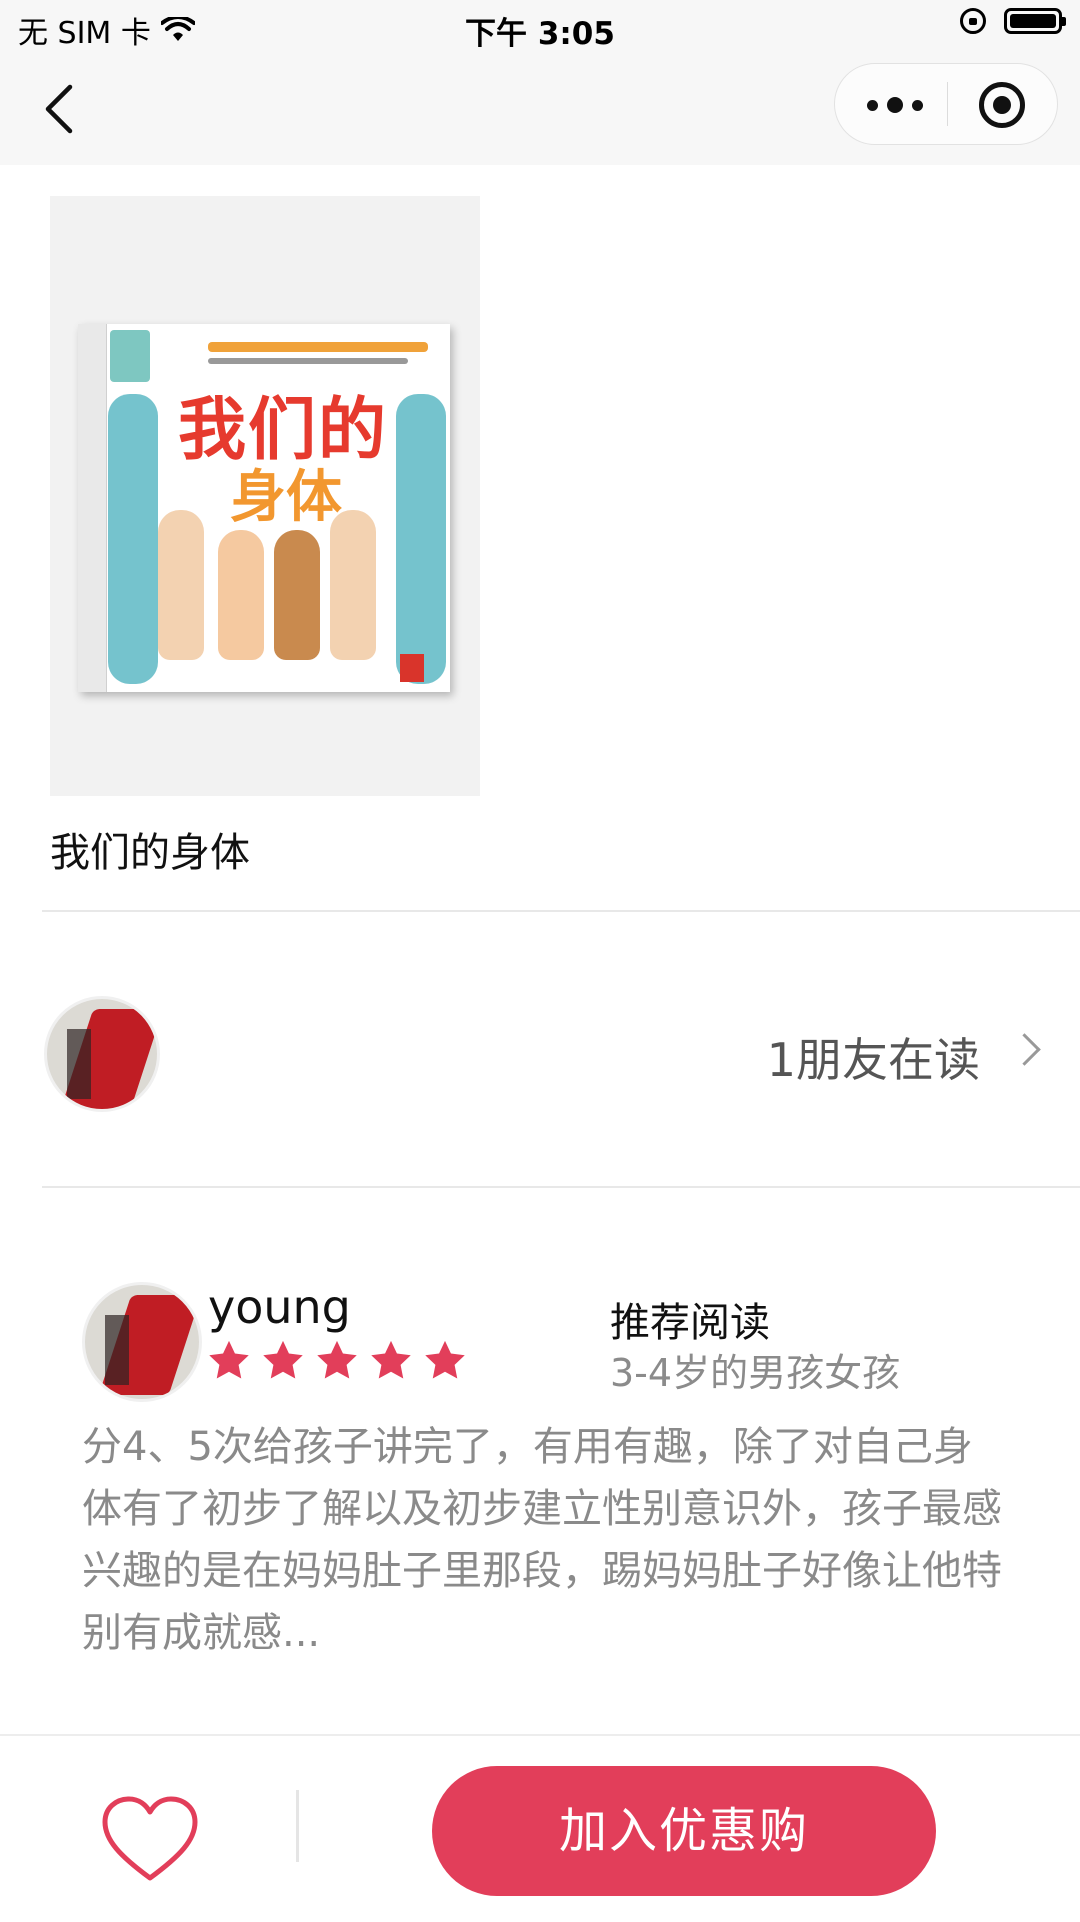 This screenshot has height=1922, width=1080. What do you see at coordinates (561, 1187) in the screenshot?
I see `divider` at bounding box center [561, 1187].